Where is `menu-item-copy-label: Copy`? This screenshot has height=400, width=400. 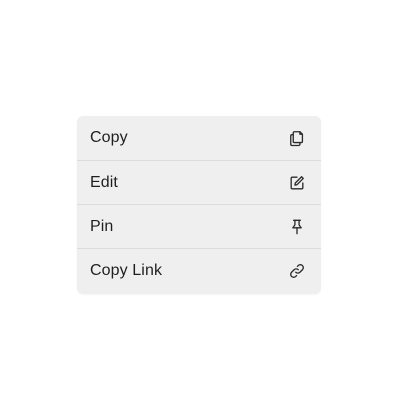
menu-item-copy-label: Copy is located at coordinates (109, 137).